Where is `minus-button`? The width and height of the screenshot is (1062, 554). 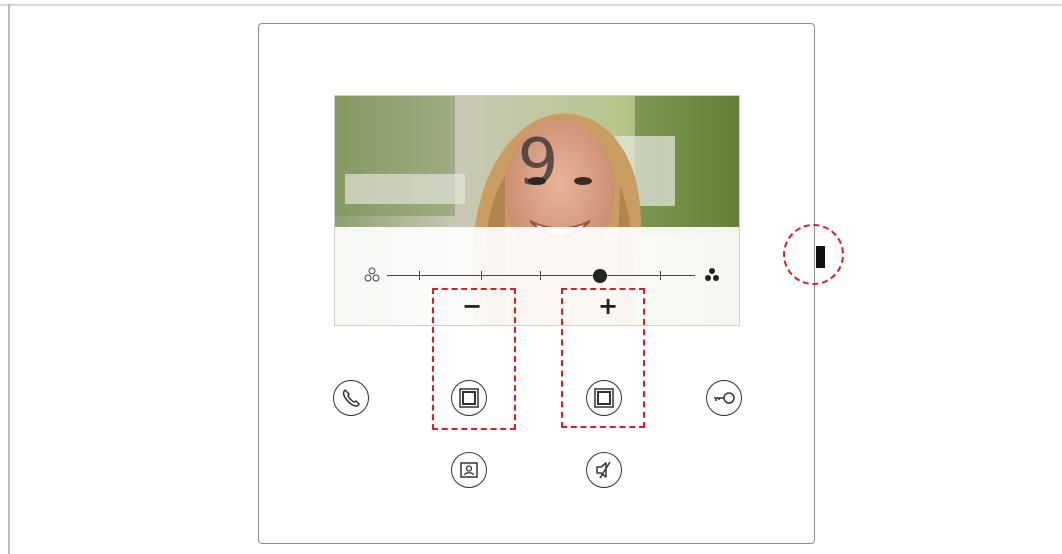 minus-button is located at coordinates (469, 398).